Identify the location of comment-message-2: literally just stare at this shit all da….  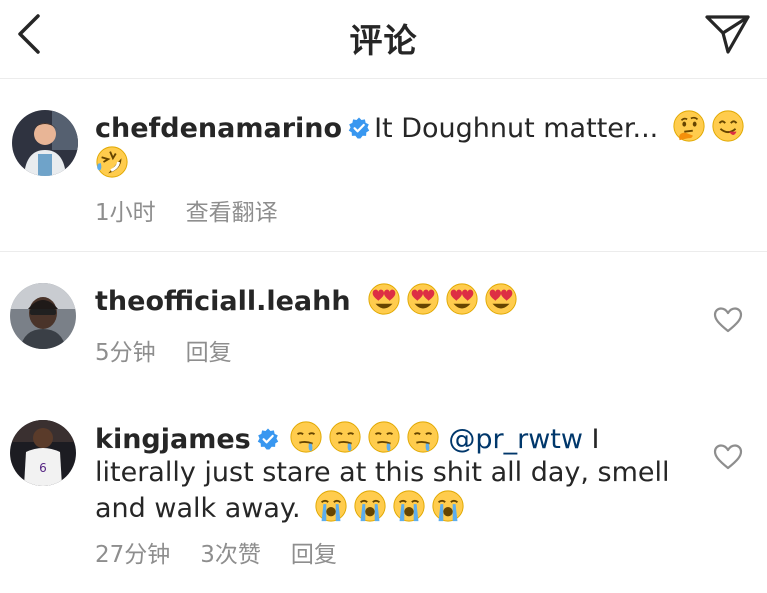
(382, 472).